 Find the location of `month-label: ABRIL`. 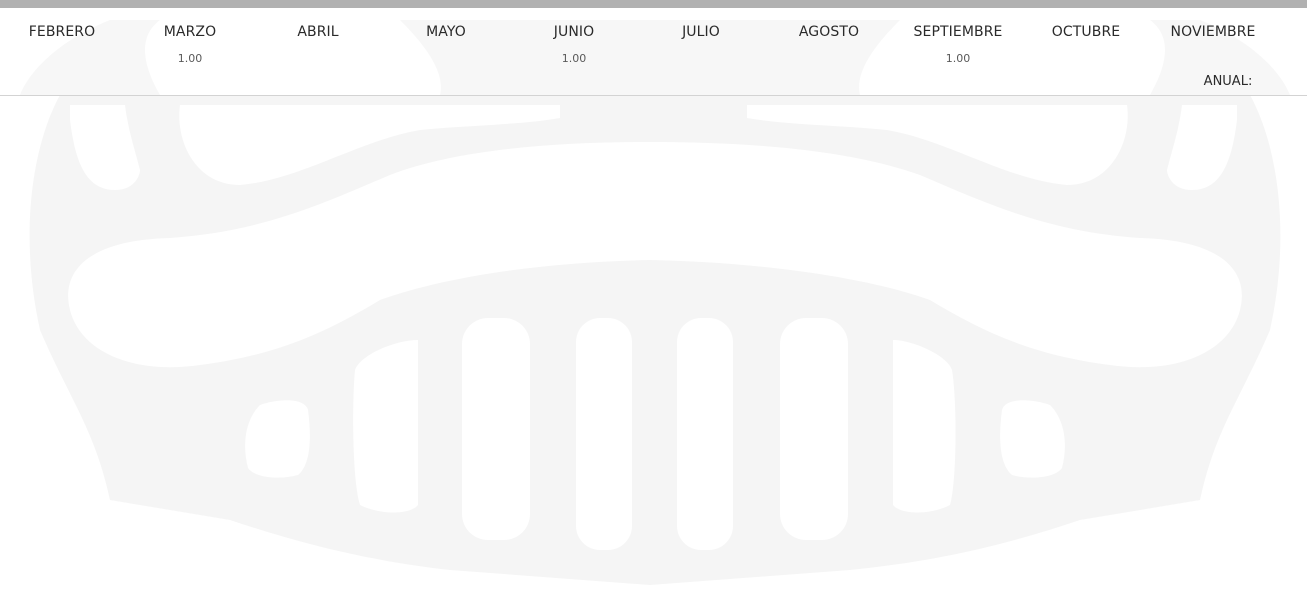

month-label: ABRIL is located at coordinates (318, 32).